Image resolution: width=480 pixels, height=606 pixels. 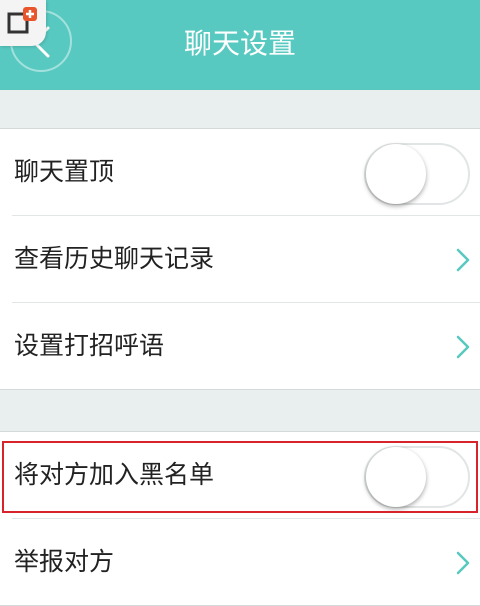 What do you see at coordinates (114, 258) in the screenshot?
I see `row-label: 查看历史聊天记录` at bounding box center [114, 258].